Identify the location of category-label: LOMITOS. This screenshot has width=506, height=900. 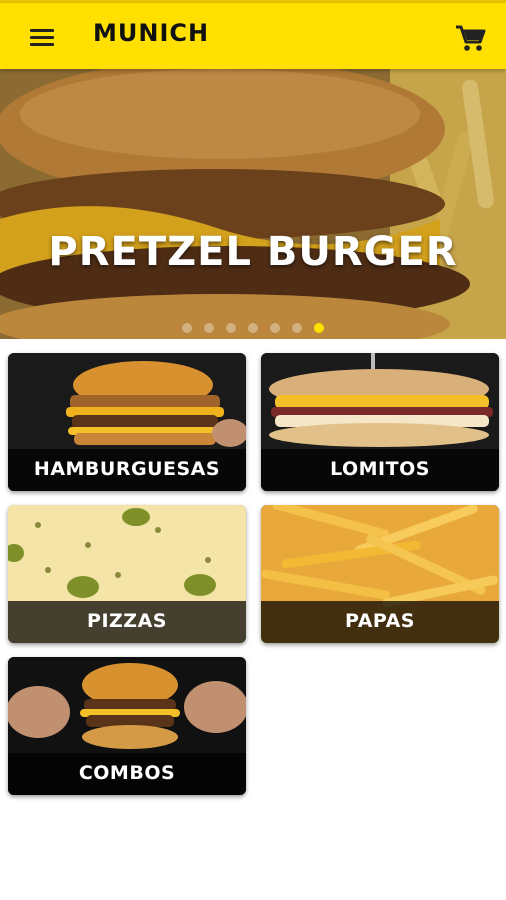
(380, 470).